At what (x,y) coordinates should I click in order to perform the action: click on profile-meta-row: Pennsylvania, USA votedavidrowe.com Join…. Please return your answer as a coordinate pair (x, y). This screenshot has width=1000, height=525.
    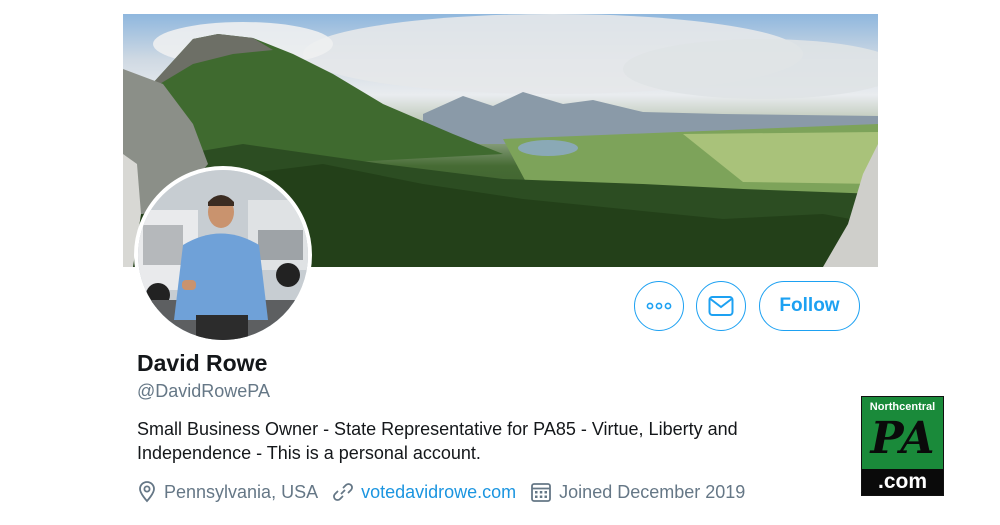
    Looking at the image, I should click on (448, 492).